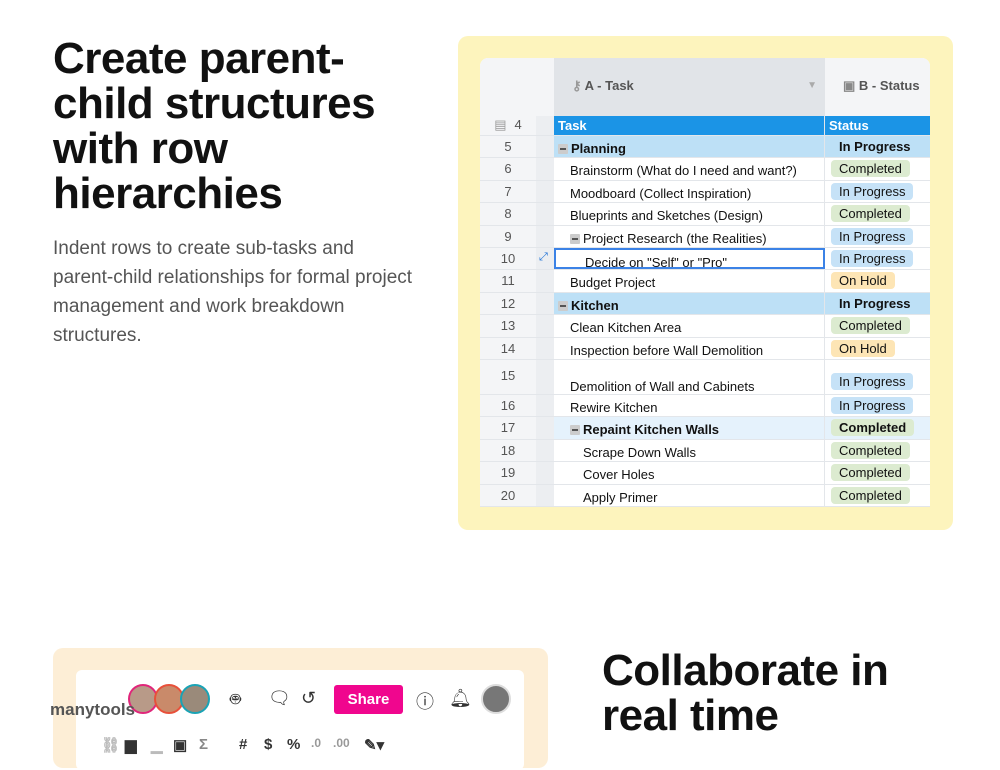 The width and height of the screenshot is (1000, 770). I want to click on bell-icon: 🔔︎, so click(460, 698).